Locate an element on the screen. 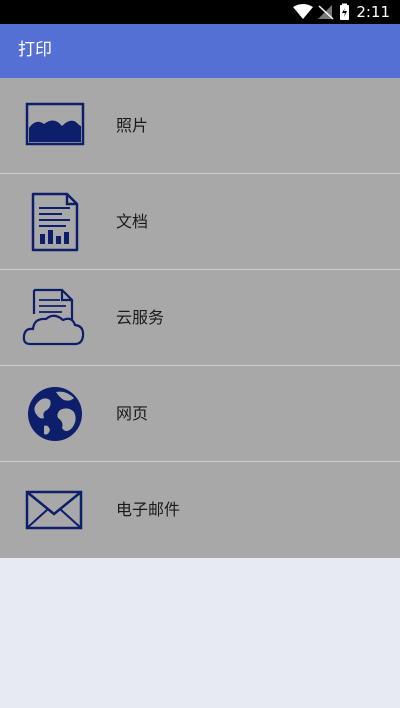  menu-item-label: 网页 is located at coordinates (132, 413).